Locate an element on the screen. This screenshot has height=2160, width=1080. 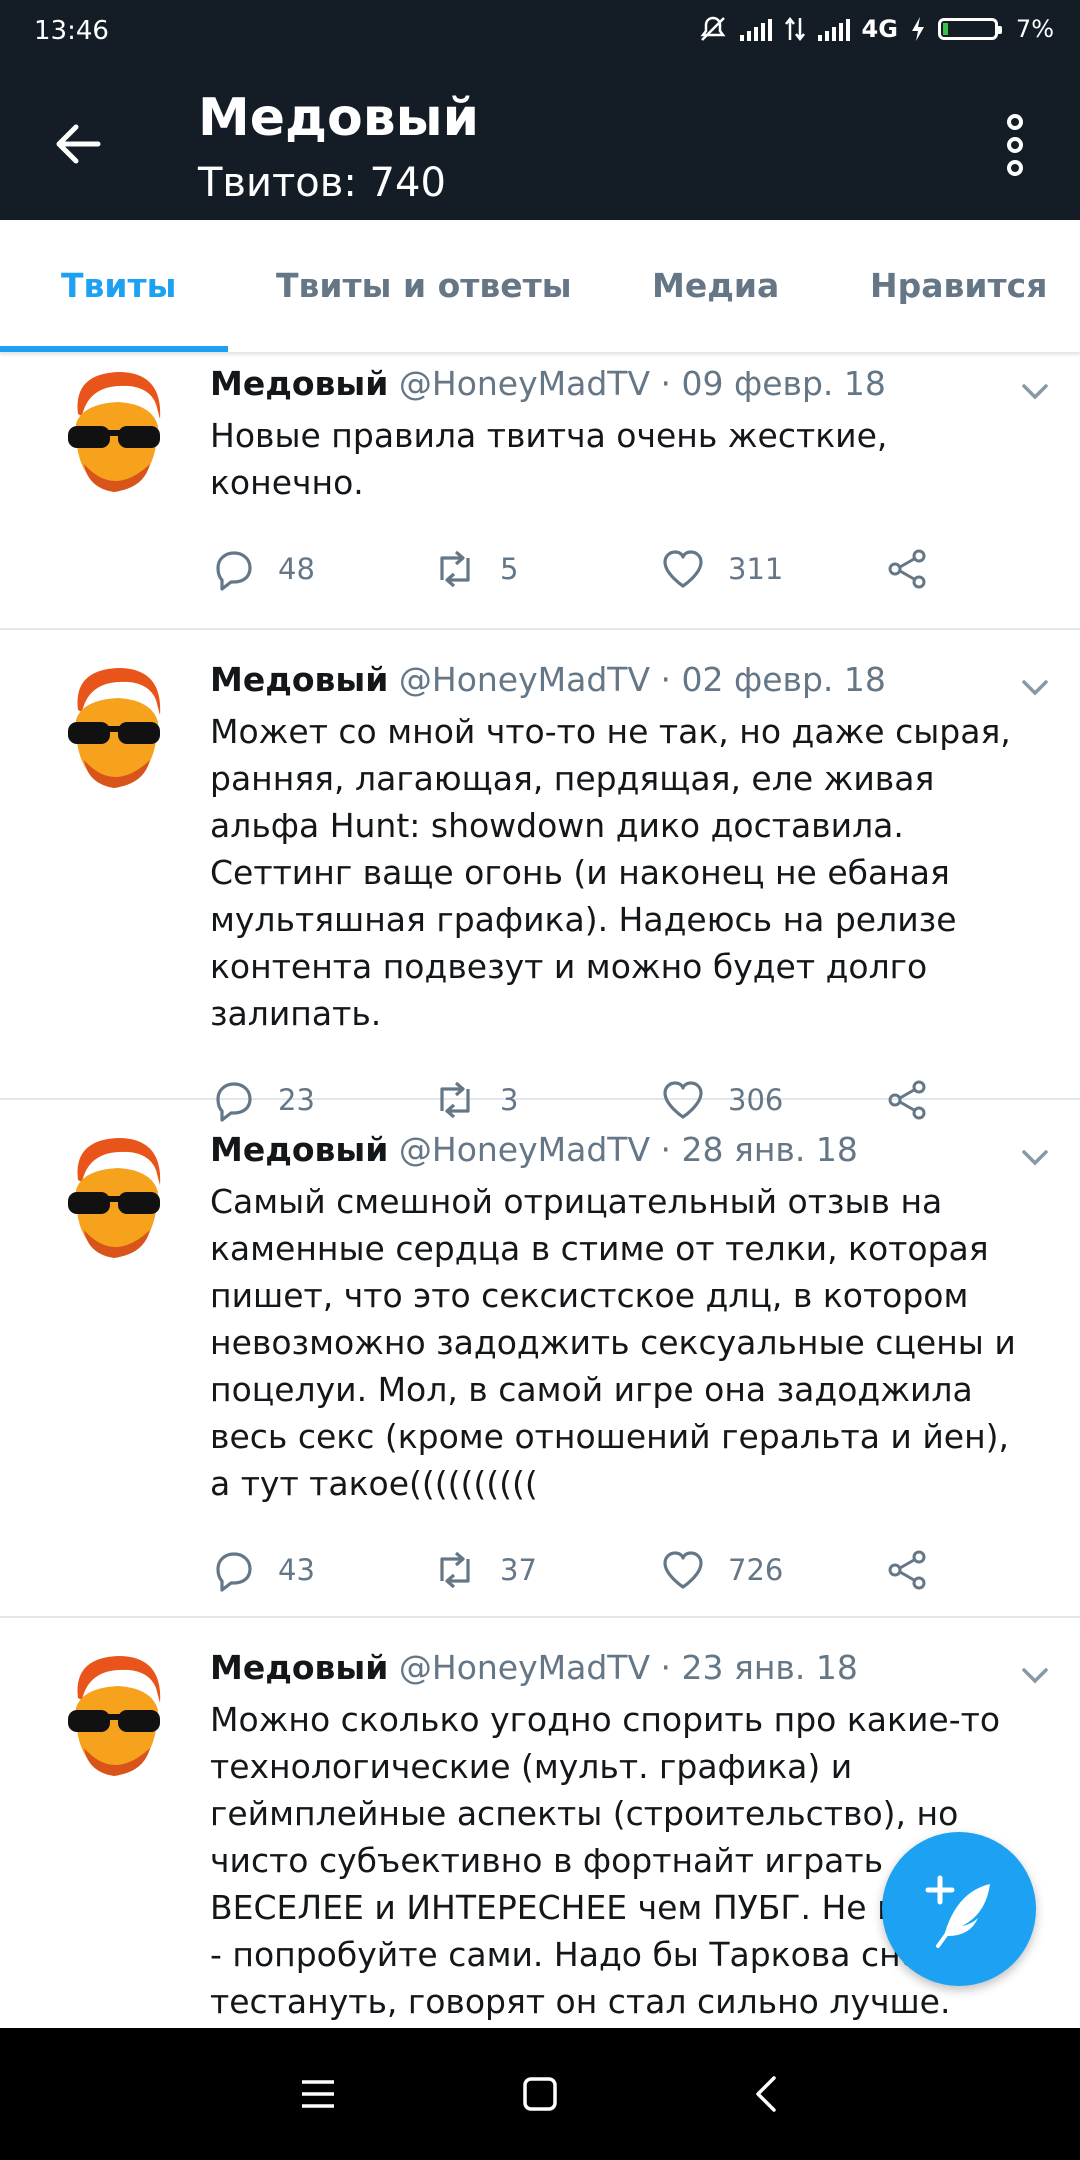
tweet-actions: 43 37 726 is located at coordinates (615, 1582).